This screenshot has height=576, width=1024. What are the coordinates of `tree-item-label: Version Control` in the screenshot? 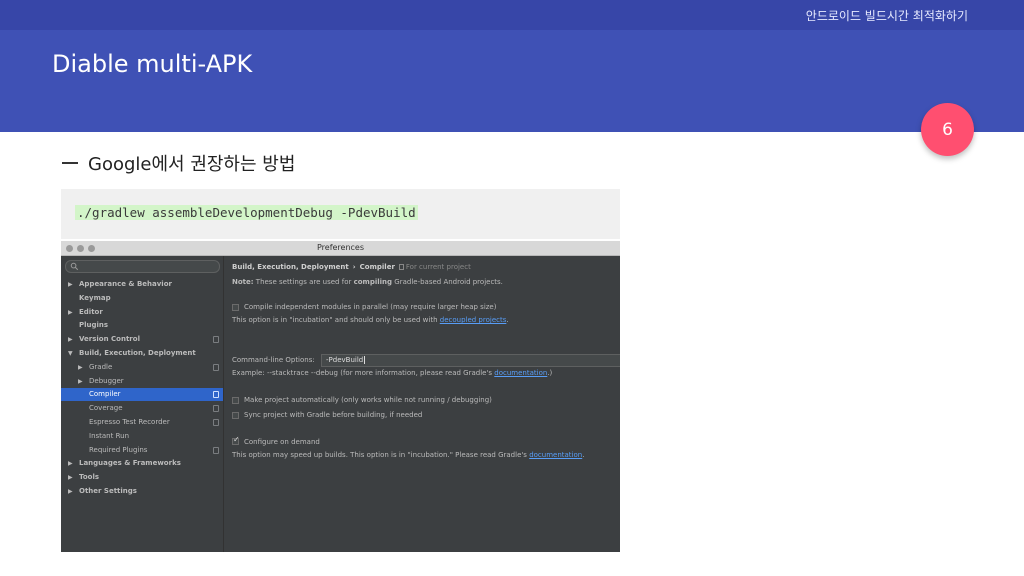 It's located at (109, 339).